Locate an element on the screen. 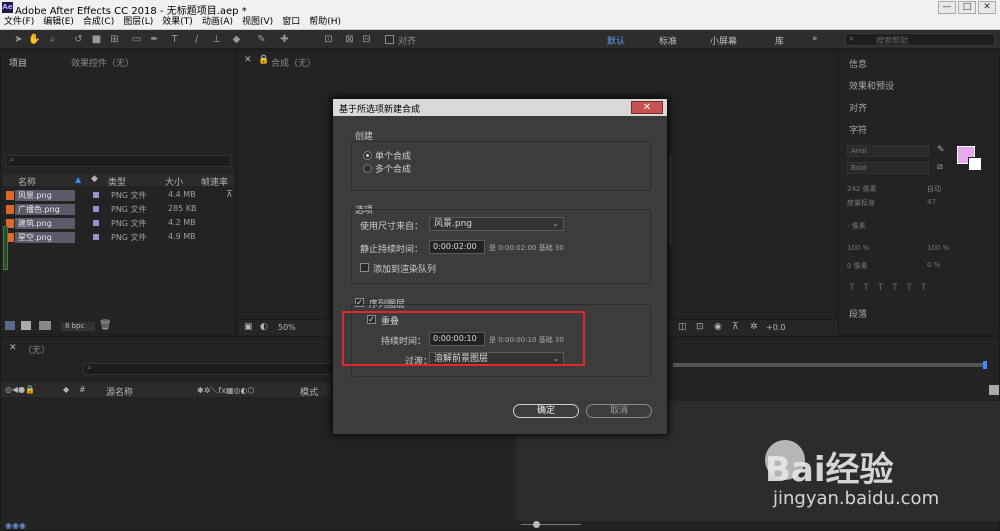 Image resolution: width=1000 pixels, height=531 pixels. list-item: 广播色.png PNG 文件 285 KB is located at coordinates (120, 209).